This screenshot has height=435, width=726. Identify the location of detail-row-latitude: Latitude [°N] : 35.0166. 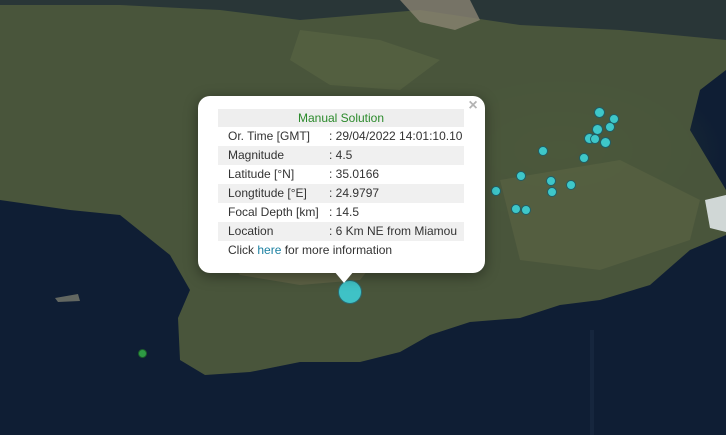
(341, 174).